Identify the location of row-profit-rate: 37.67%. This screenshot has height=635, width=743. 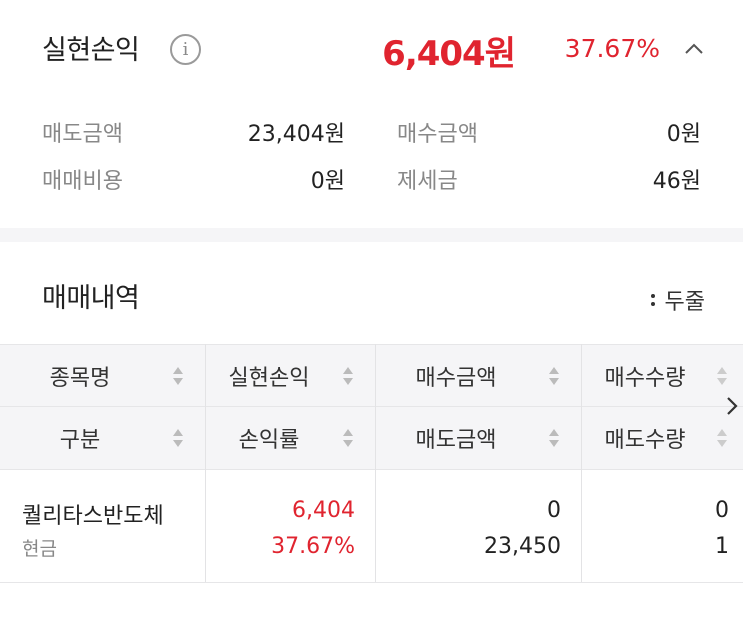
(313, 546).